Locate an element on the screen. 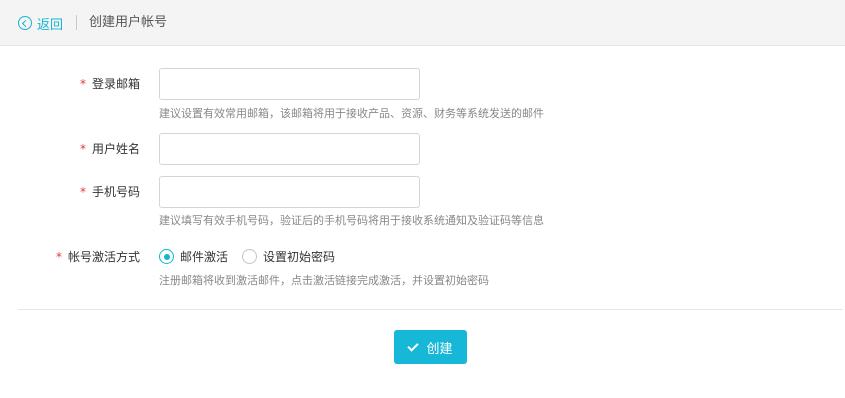 The image size is (845, 398). radio-unchecked-icon is located at coordinates (250, 256).